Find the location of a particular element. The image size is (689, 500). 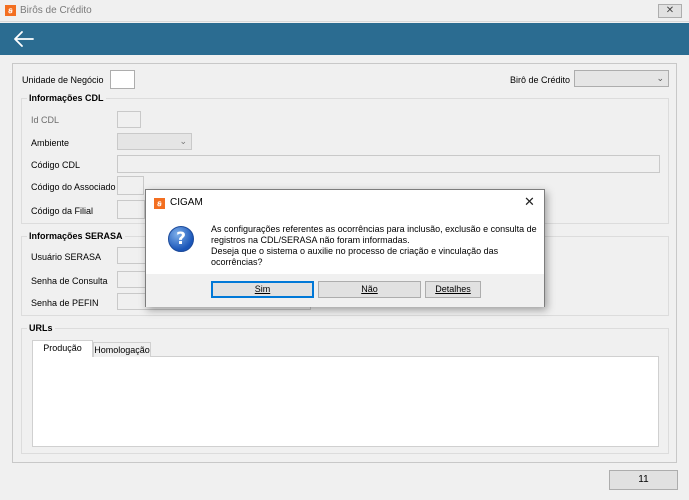

arrow-left-icon is located at coordinates (24, 39).